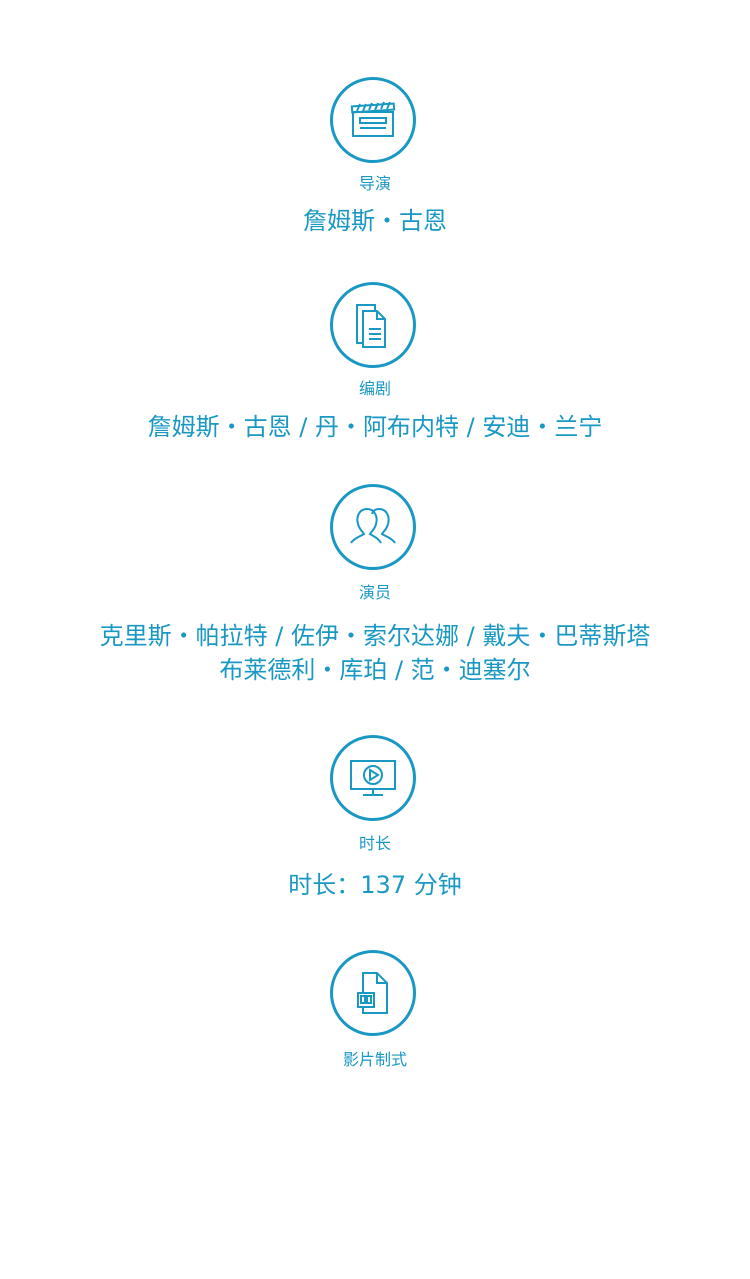  What do you see at coordinates (375, 885) in the screenshot?
I see `runtime-value: 时长：137 分钟` at bounding box center [375, 885].